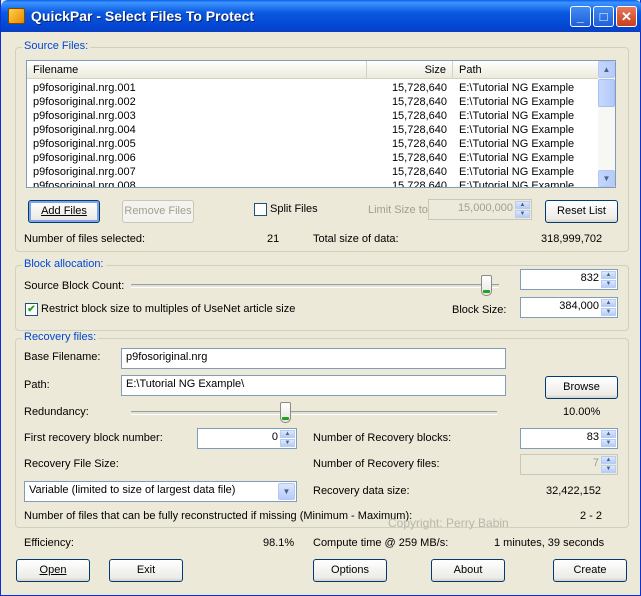  I want to click on column-header-filename: Filename, so click(197, 70).